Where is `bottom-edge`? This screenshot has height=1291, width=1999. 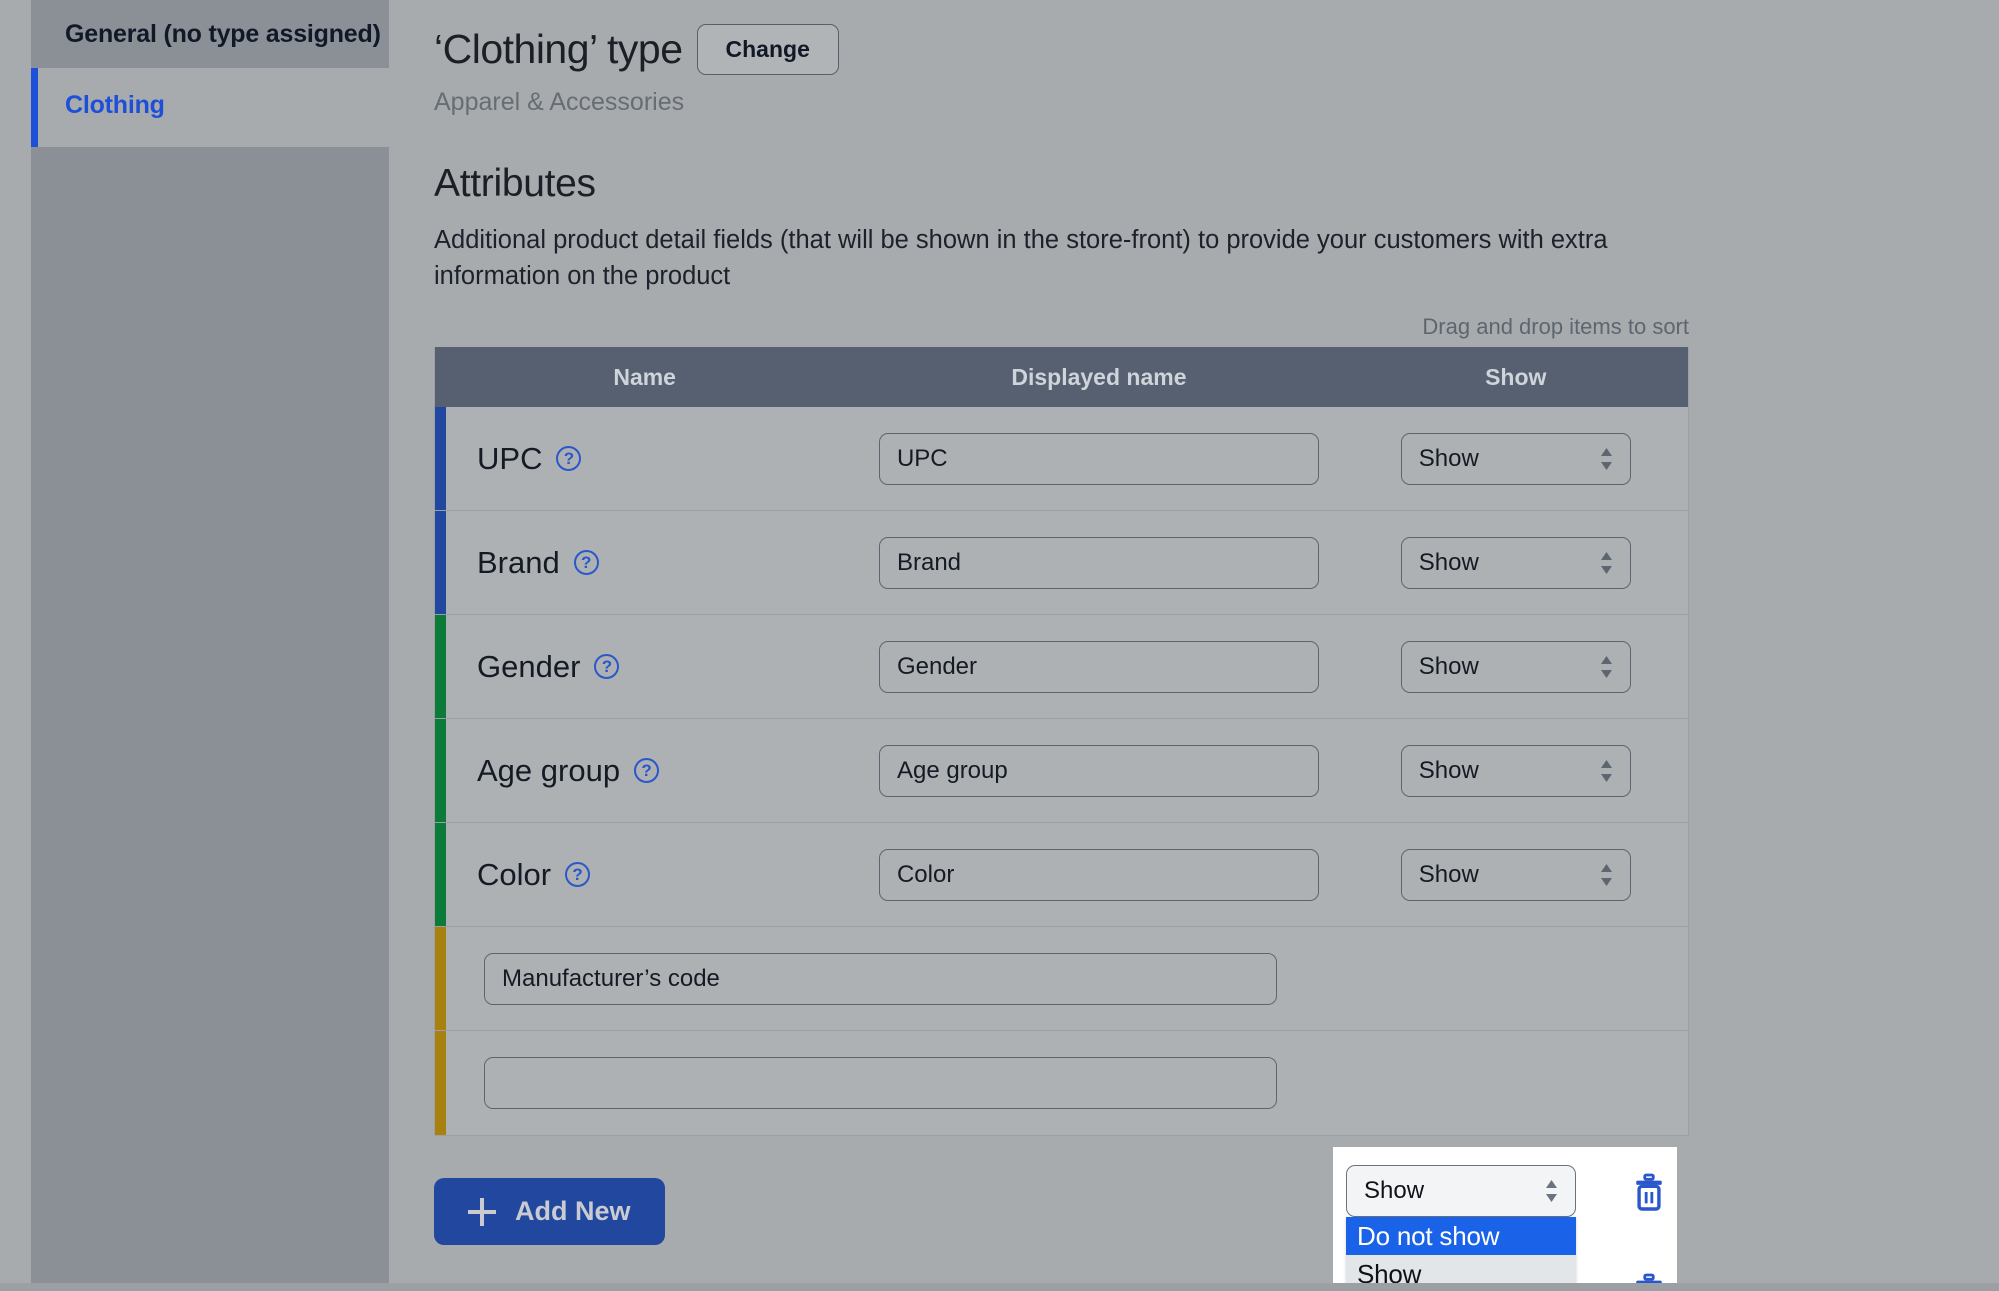
bottom-edge is located at coordinates (999, 1287).